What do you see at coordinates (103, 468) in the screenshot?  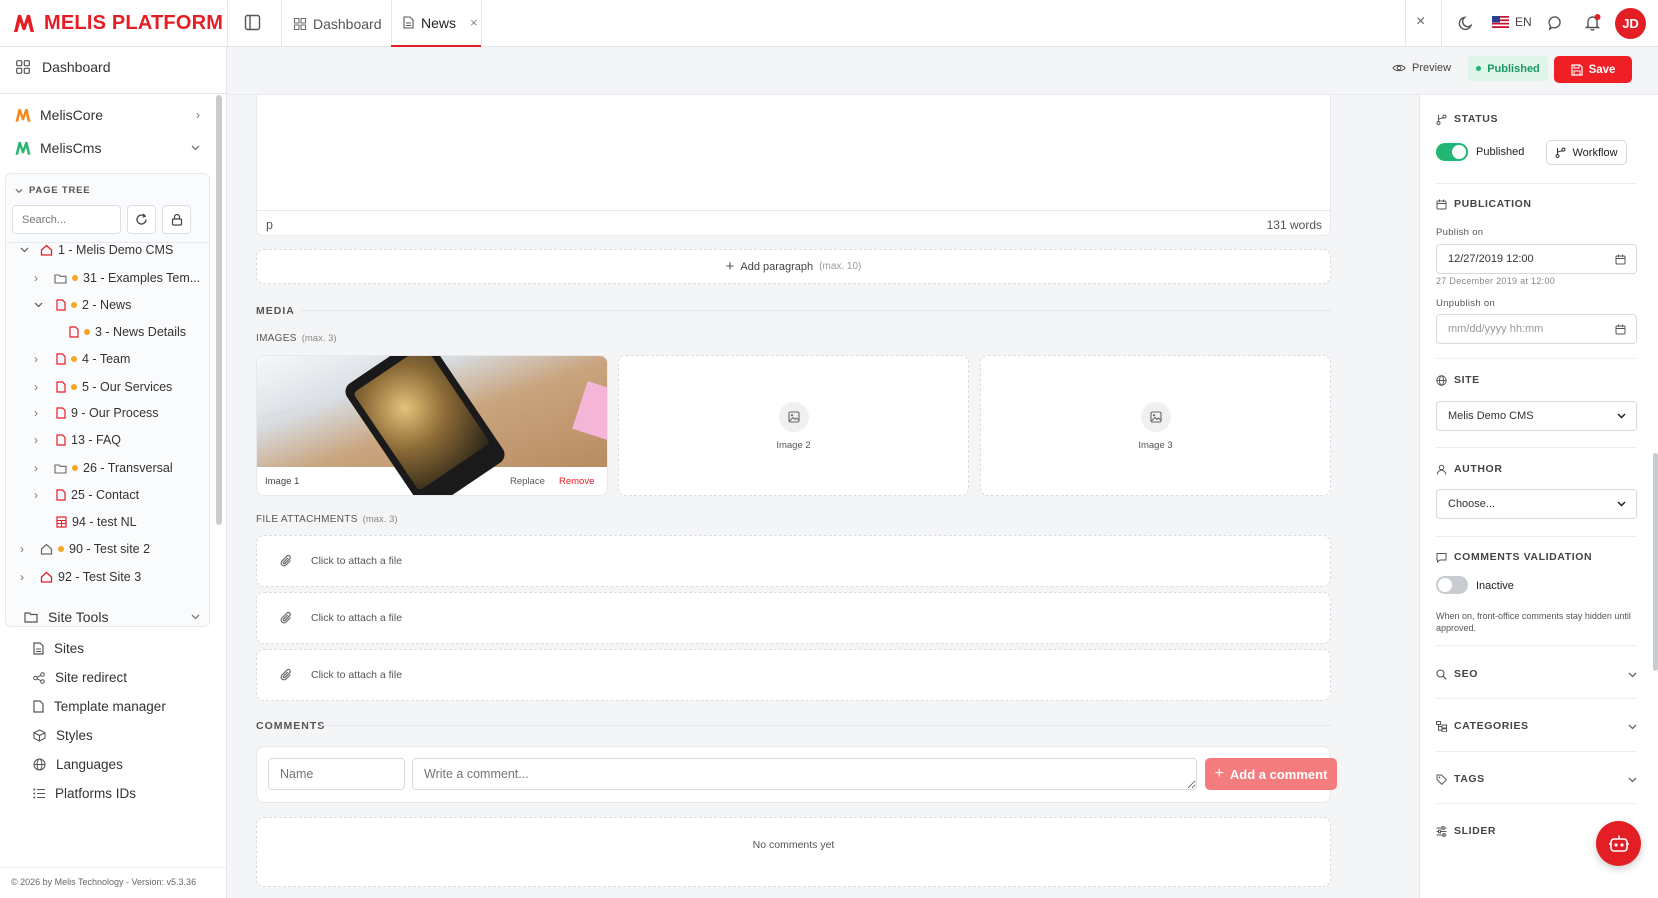 I see `tree-item-26: › 26 - Transversal` at bounding box center [103, 468].